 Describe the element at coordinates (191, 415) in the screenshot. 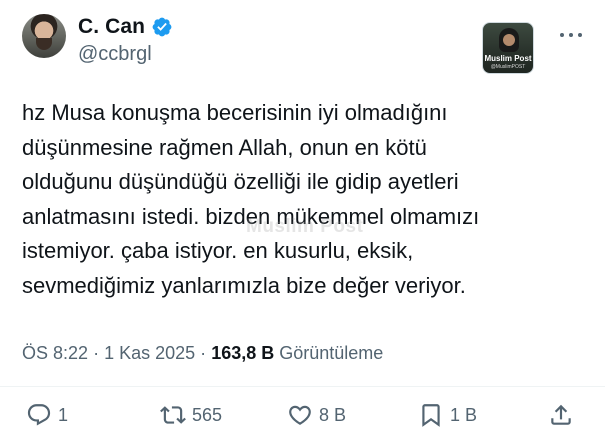

I see `repost-button: 565` at that location.